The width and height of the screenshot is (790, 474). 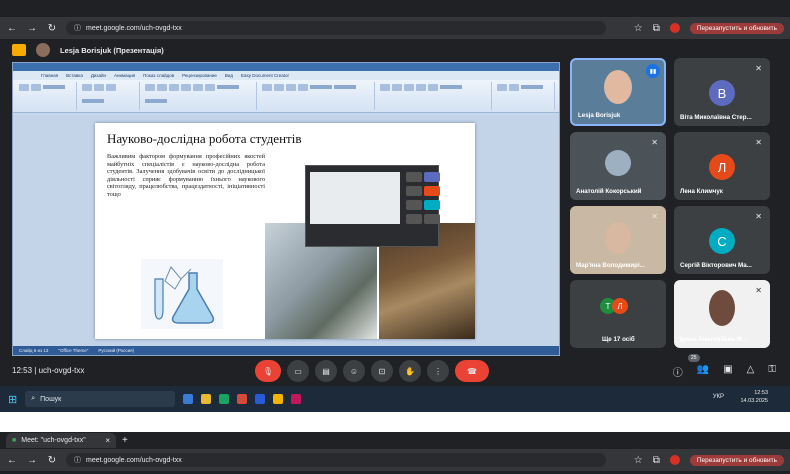 I want to click on ribbon-tab: Вид, so click(x=229, y=75).